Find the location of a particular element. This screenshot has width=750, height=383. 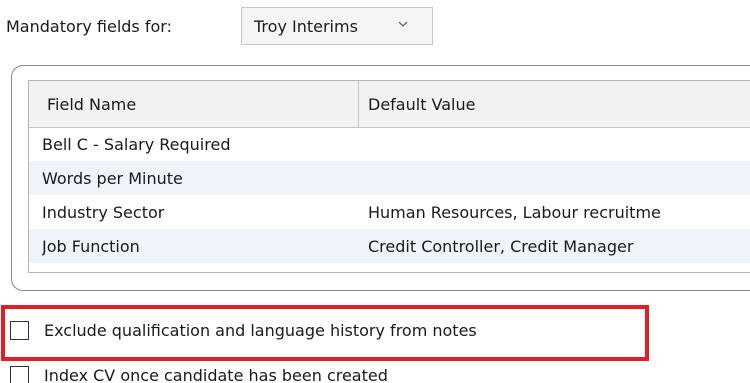

index-cv-checkbox is located at coordinates (19, 374).